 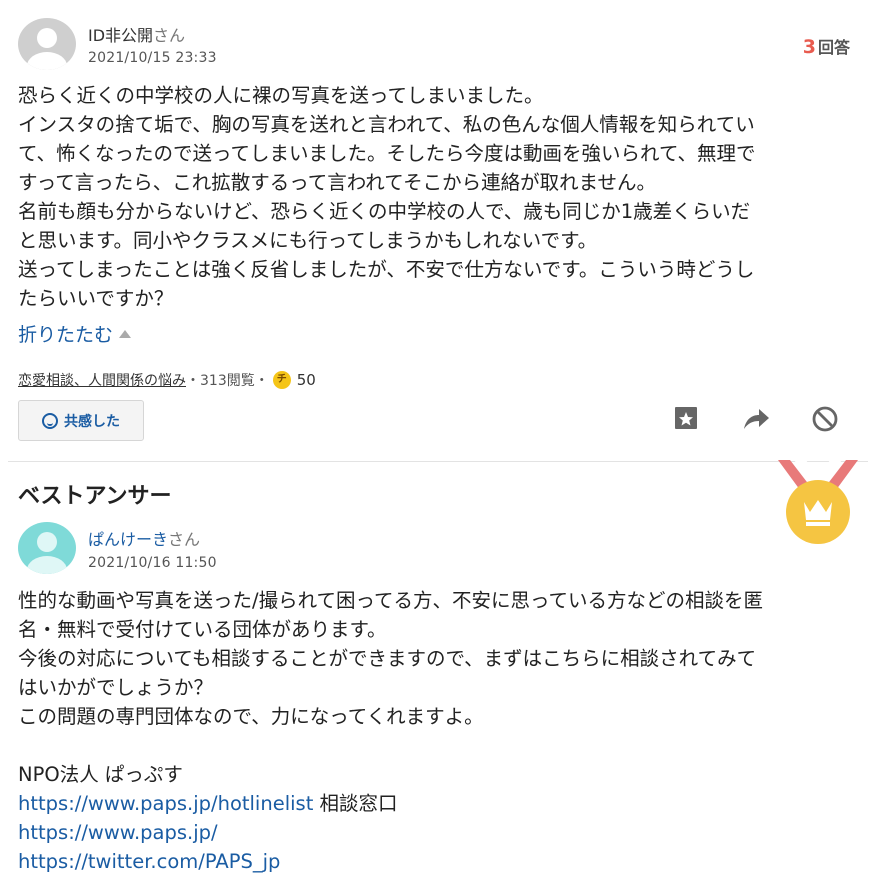 I want to click on answer-date: 2021/10/16 11:50, so click(x=152, y=563).